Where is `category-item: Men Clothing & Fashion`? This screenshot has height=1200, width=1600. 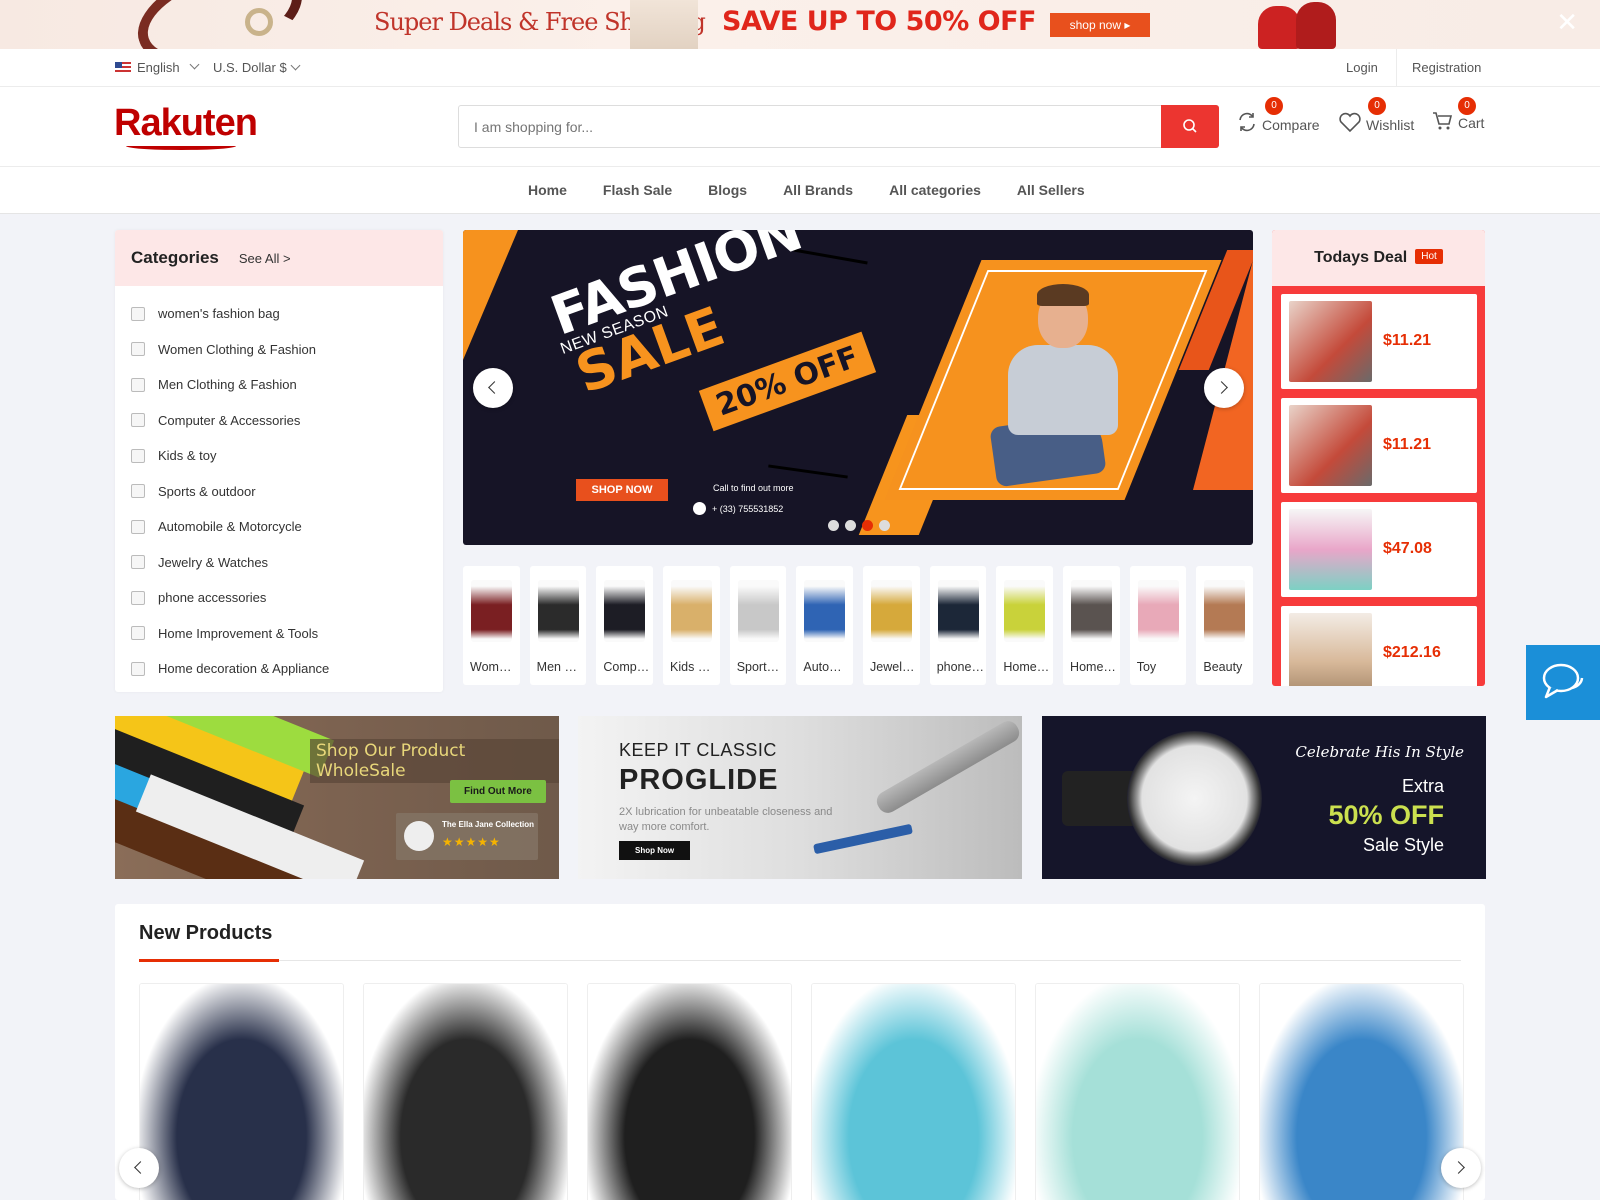
category-item: Men Clothing & Fashion is located at coordinates (279, 385).